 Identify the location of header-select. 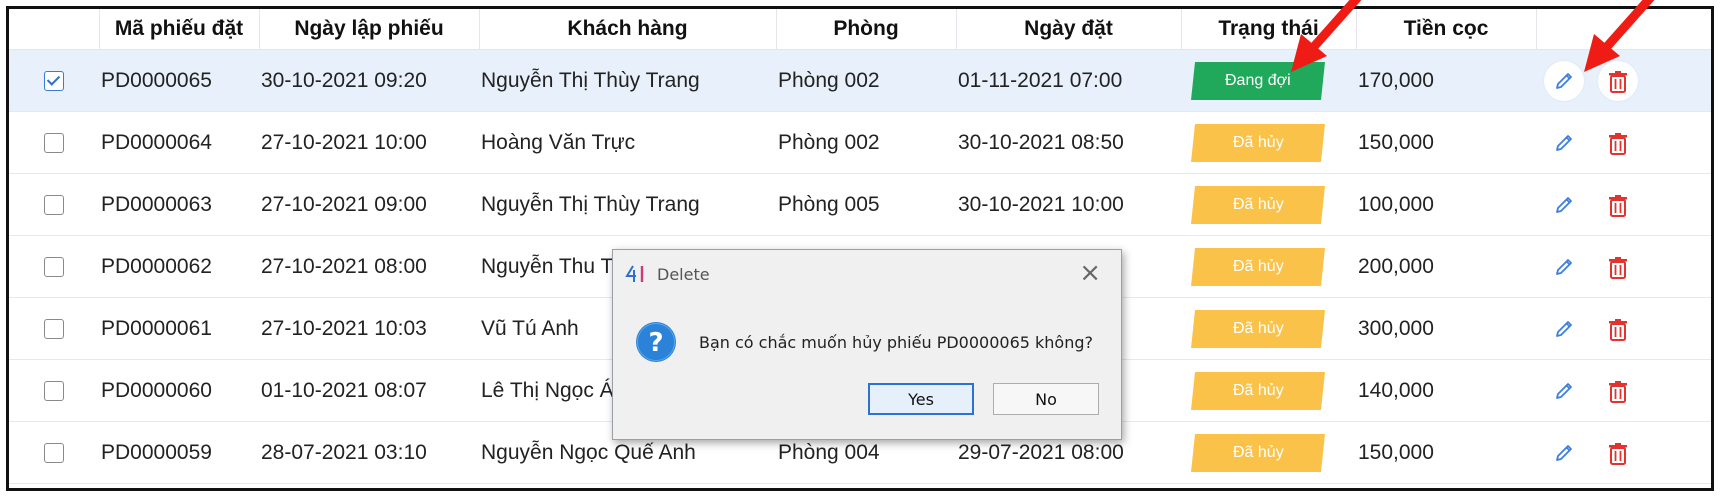
(54, 29).